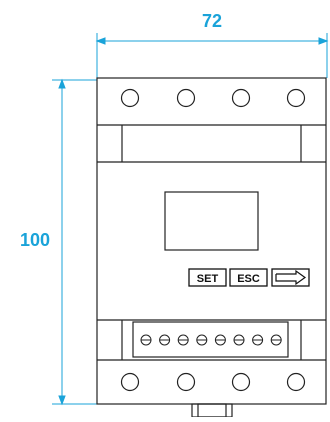 The image size is (330, 422). I want to click on esc-button-label: ESC, so click(248, 279).